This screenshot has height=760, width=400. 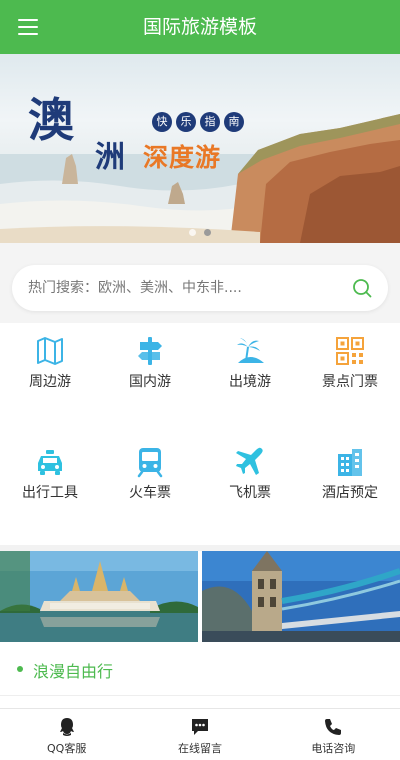 I want to click on banner-title-big: 澳, so click(x=52, y=120).